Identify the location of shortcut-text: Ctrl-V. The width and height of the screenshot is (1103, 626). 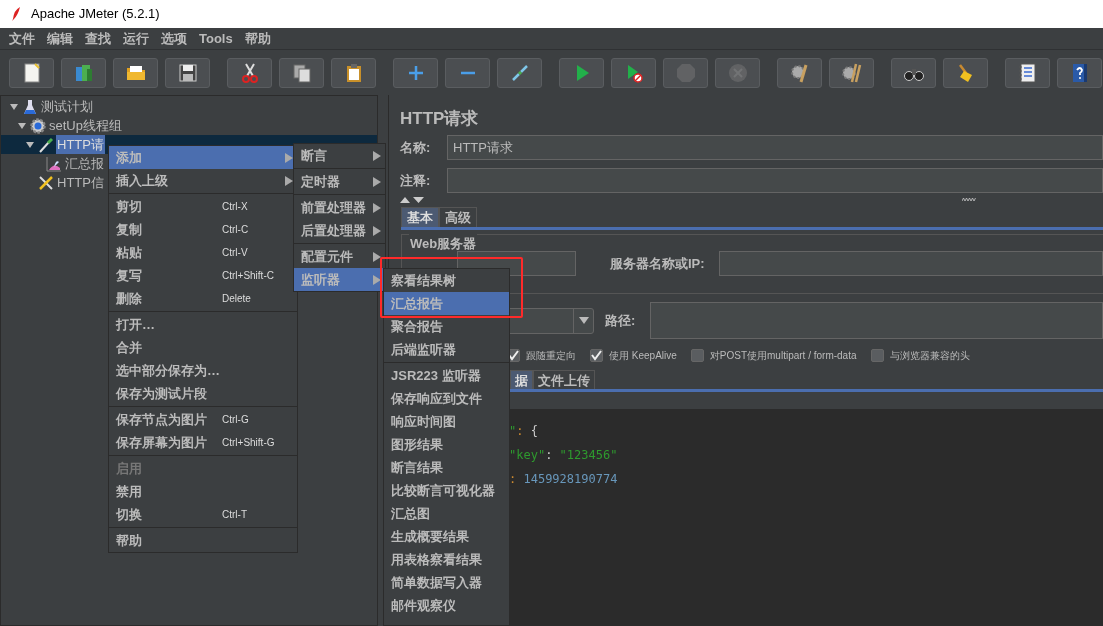
(235, 253).